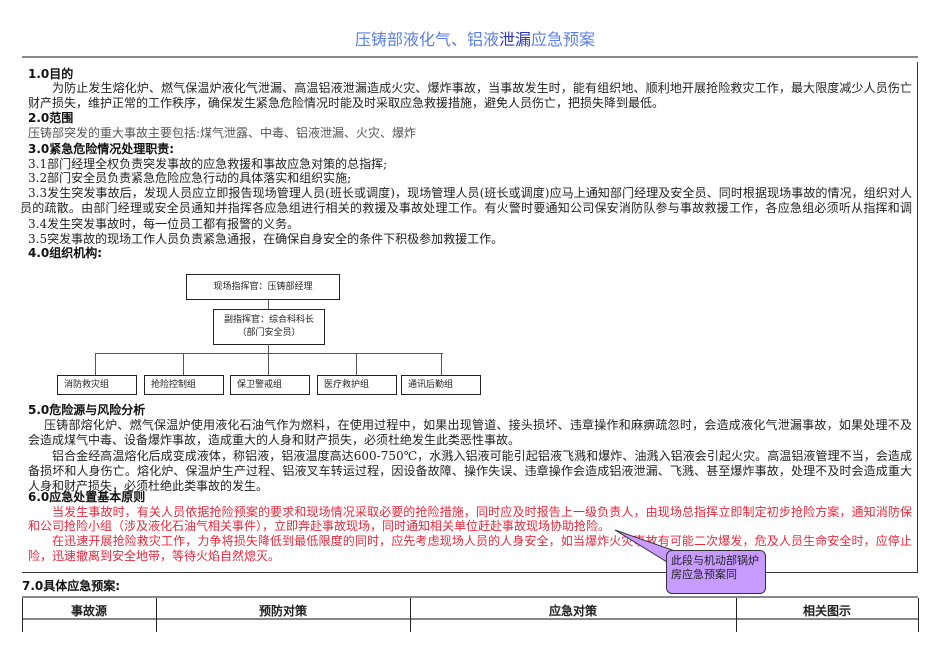 The height and width of the screenshot is (672, 950). I want to click on column-header-source: 事故源, so click(88, 611).